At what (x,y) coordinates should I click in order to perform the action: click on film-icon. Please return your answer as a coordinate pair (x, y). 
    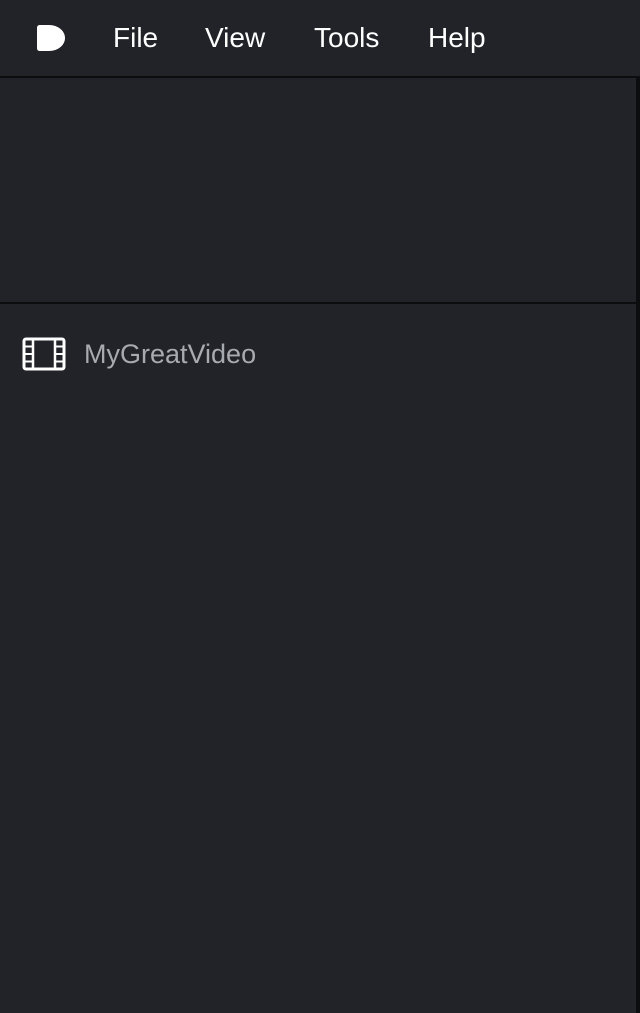
    Looking at the image, I should click on (44, 354).